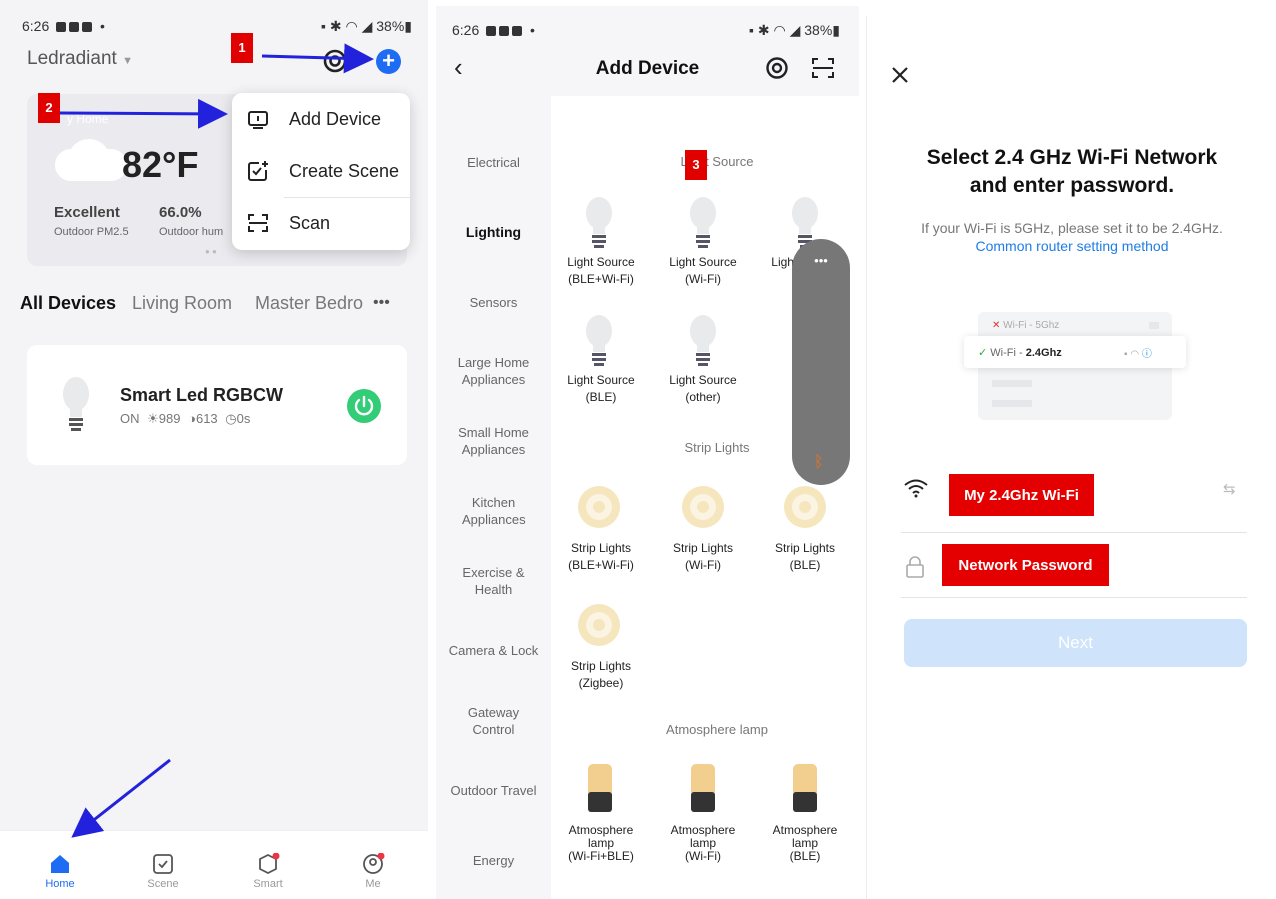 This screenshot has width=1276, height=899. I want to click on section-strip-lights: Strip Lights, so click(717, 447).